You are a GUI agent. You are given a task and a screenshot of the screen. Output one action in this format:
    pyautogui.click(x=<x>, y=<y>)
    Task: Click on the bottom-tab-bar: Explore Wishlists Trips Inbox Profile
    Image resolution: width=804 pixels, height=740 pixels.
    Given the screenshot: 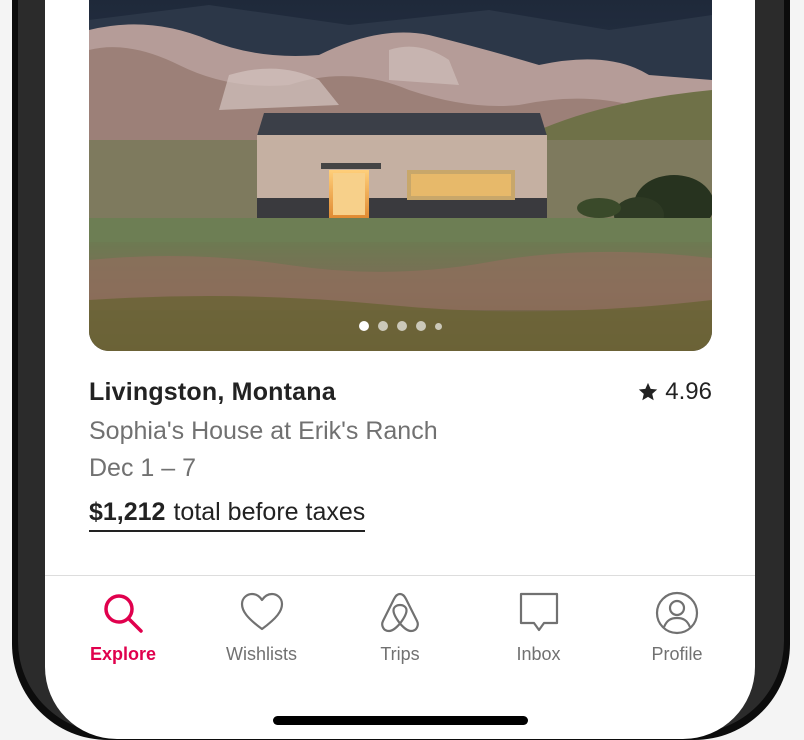 What is the action you would take?
    pyautogui.click(x=400, y=625)
    